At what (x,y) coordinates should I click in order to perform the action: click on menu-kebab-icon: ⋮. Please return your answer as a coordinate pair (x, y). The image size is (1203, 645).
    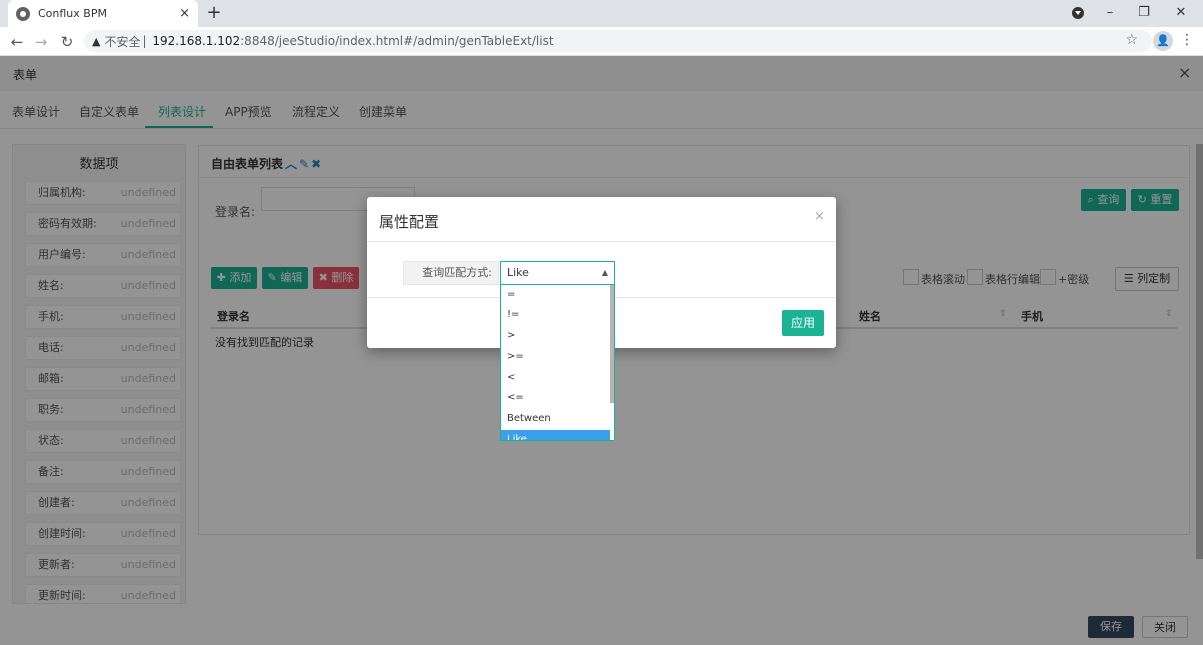
    Looking at the image, I should click on (1187, 40).